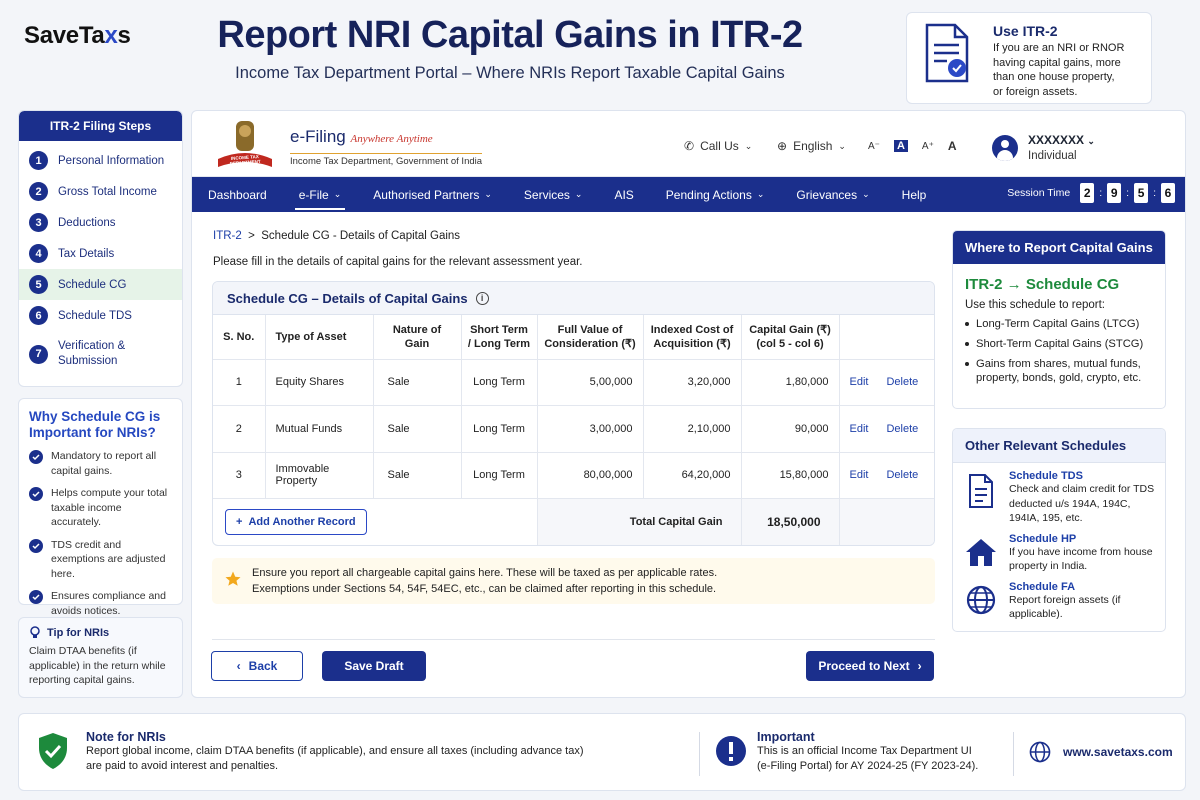  Describe the element at coordinates (715, 194) in the screenshot. I see `nav-pending-actions: Pending Actions ⌄` at that location.